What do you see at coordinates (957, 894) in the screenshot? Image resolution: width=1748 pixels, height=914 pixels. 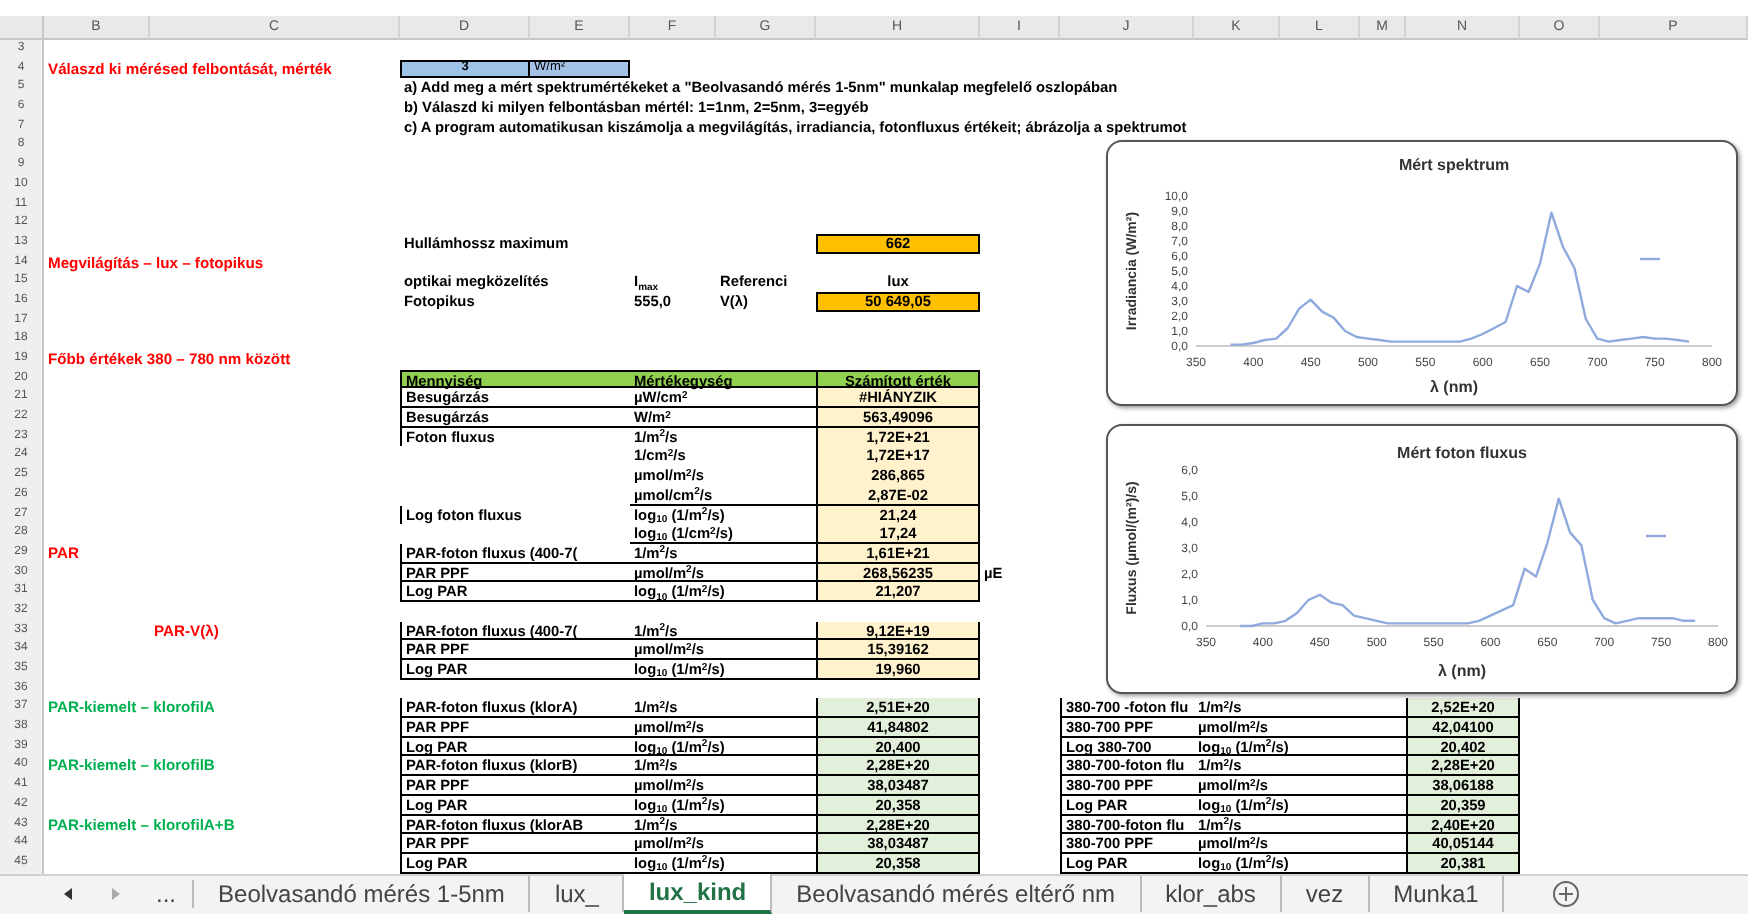 I see `sheet-tab: Beolvasandó mérés eltérő nm` at bounding box center [957, 894].